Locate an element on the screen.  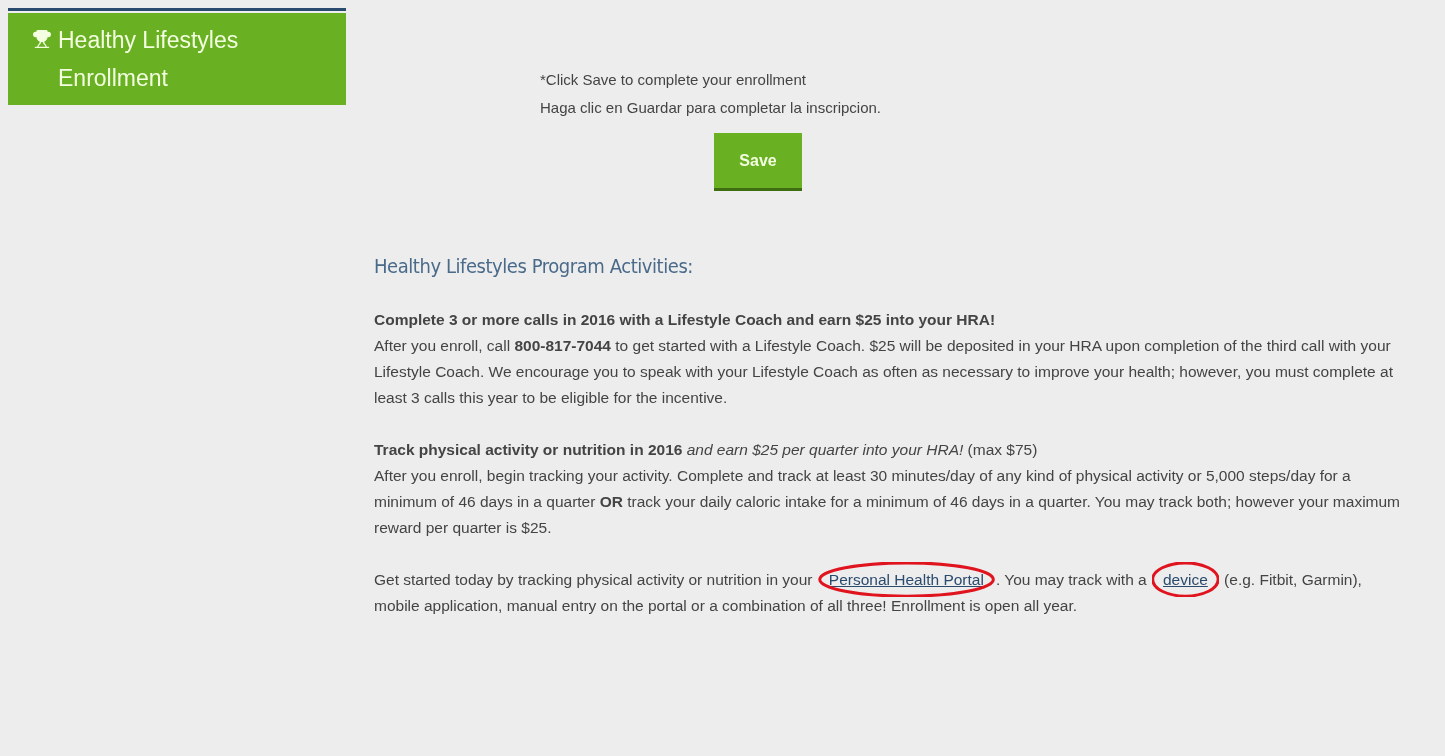
instruction-text: *Click Save to complete your enrollment is located at coordinates (673, 80).